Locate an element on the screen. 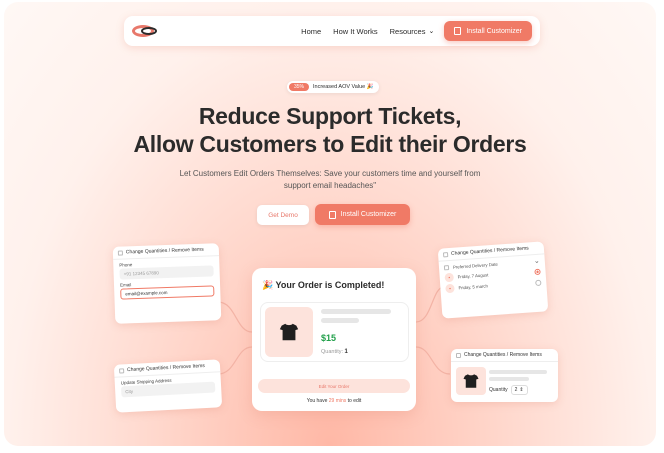  time-left-note: You have 29 mins to edit is located at coordinates (334, 401).